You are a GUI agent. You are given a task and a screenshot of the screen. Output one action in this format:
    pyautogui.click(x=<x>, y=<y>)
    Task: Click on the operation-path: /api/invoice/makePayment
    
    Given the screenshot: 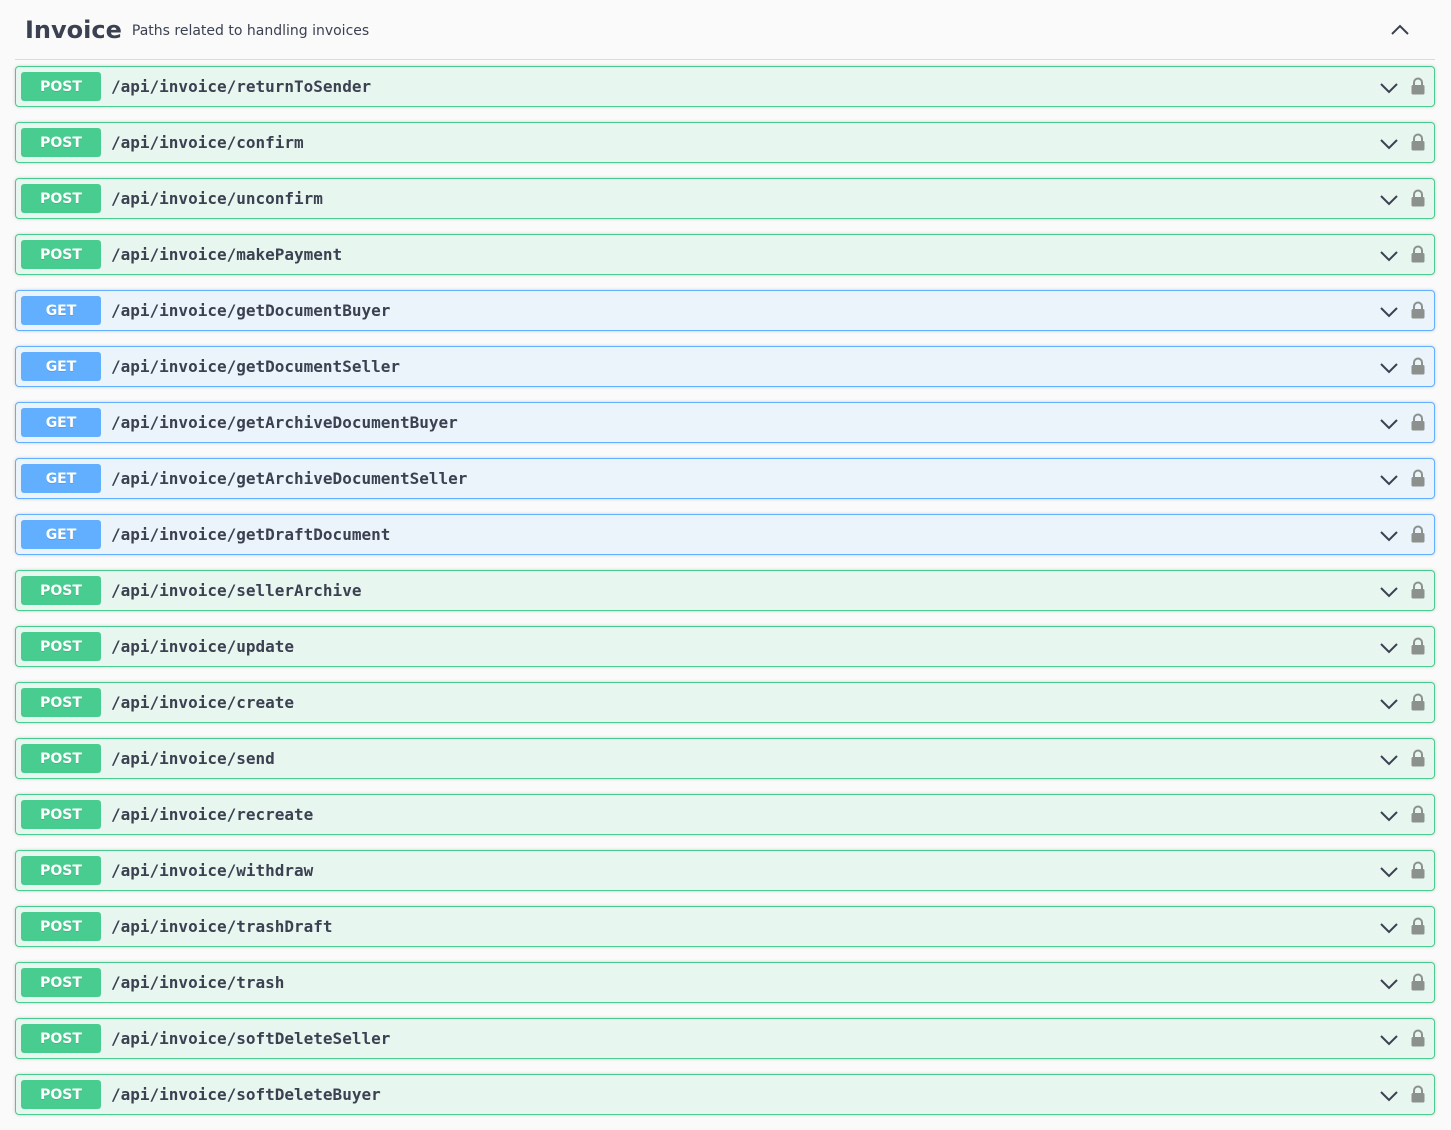 What is the action you would take?
    pyautogui.click(x=227, y=254)
    